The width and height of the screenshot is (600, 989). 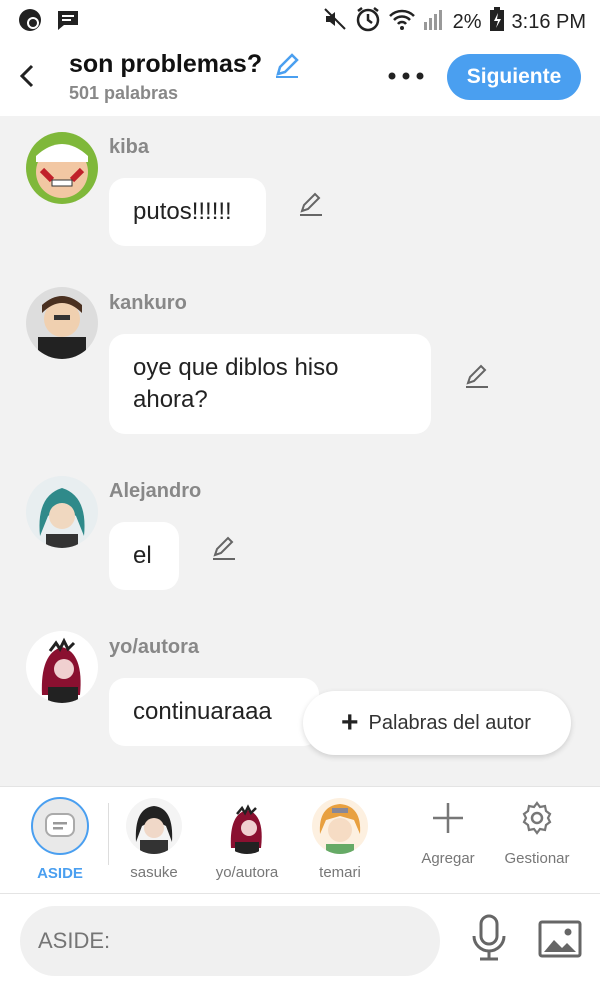 I want to click on message-bubble: putos!!!!!!, so click(x=187, y=212).